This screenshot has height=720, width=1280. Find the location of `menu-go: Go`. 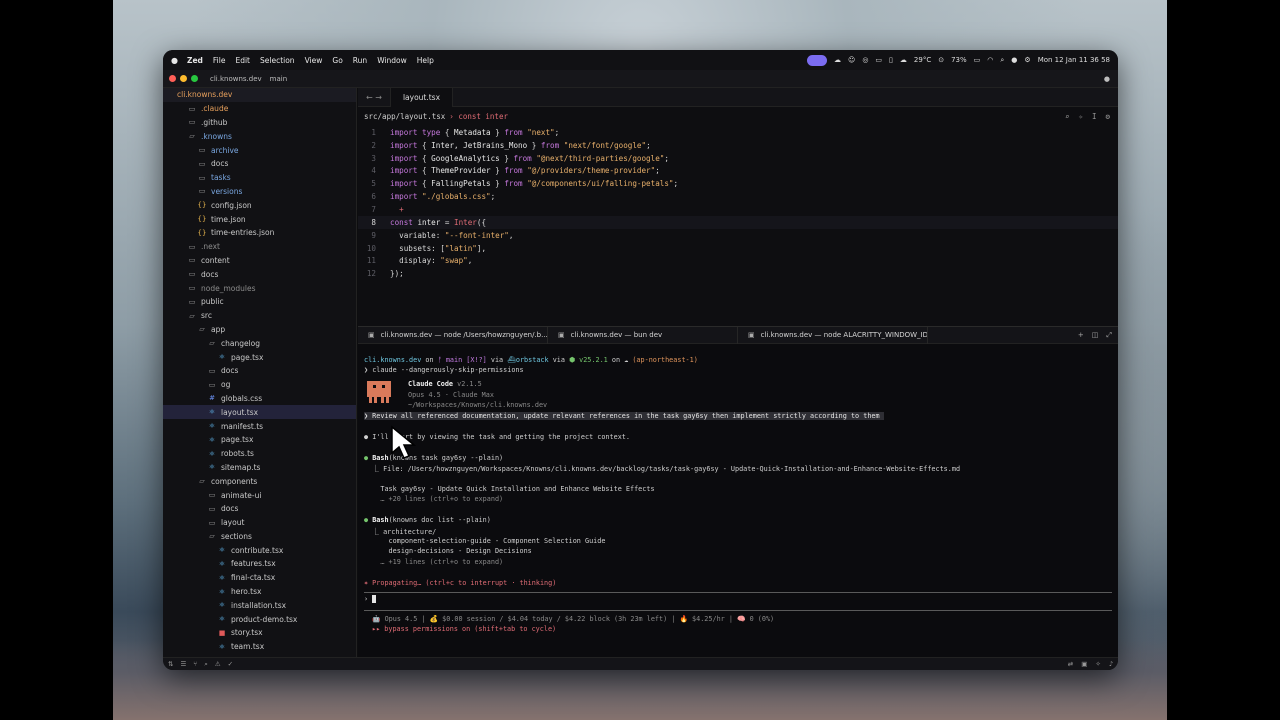

menu-go: Go is located at coordinates (337, 60).